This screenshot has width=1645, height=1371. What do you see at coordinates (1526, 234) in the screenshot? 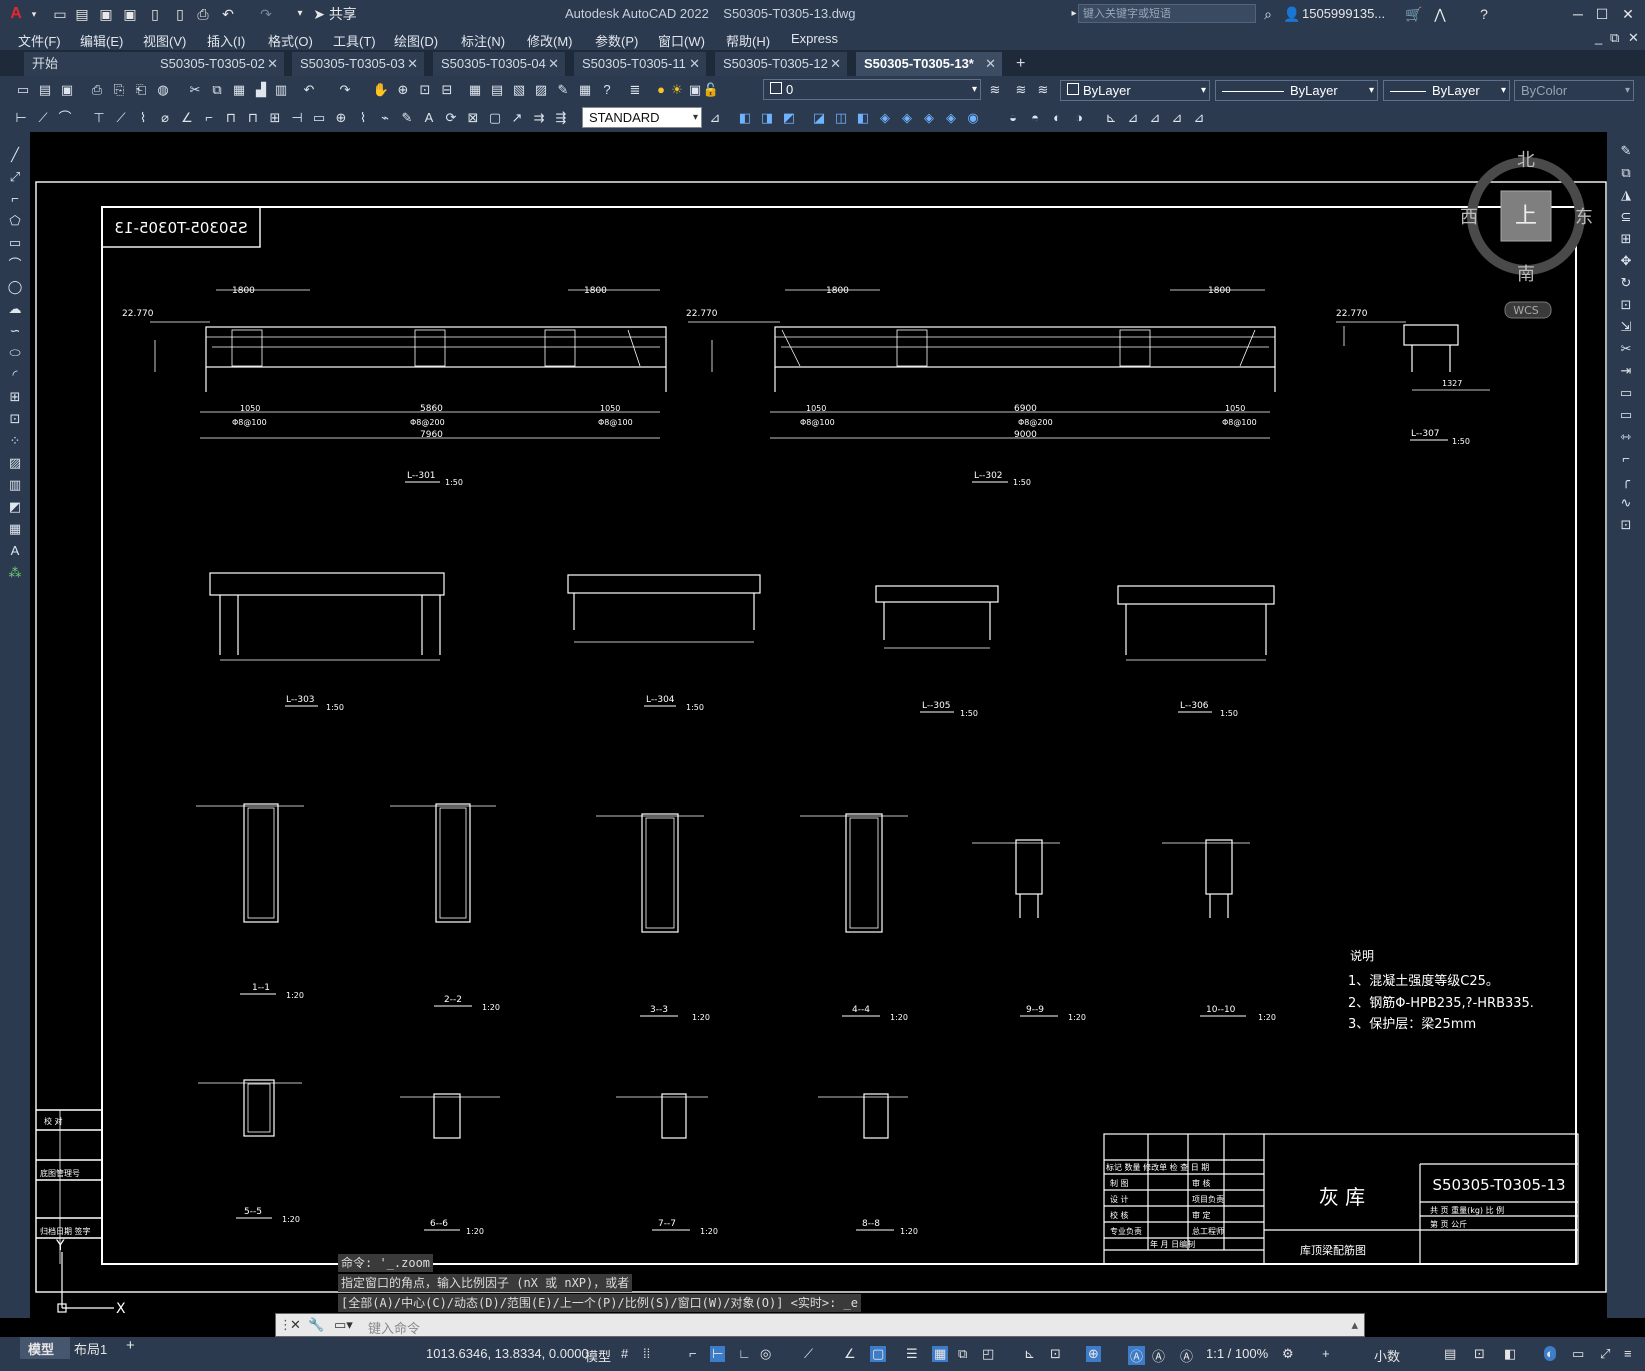
I see `viewcube: 上 北 南 西 东 WCS` at bounding box center [1526, 234].